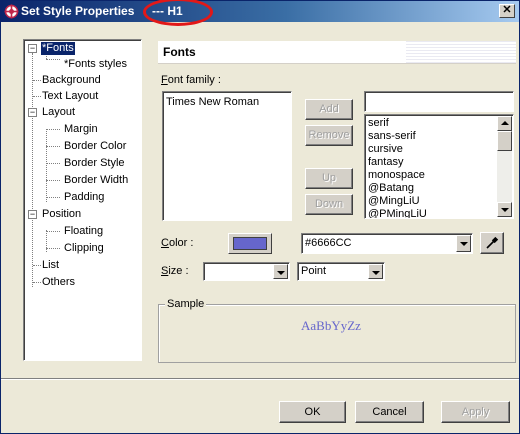 This screenshot has width=520, height=434. Describe the element at coordinates (378, 123) in the screenshot. I see `list-item: serif` at that location.